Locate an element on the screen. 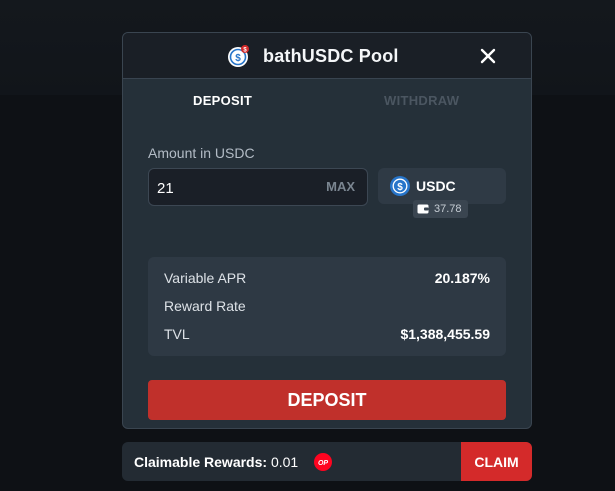 Image resolution: width=615 pixels, height=491 pixels. modal-header: $ $ bathUSDC Pool is located at coordinates (327, 56).